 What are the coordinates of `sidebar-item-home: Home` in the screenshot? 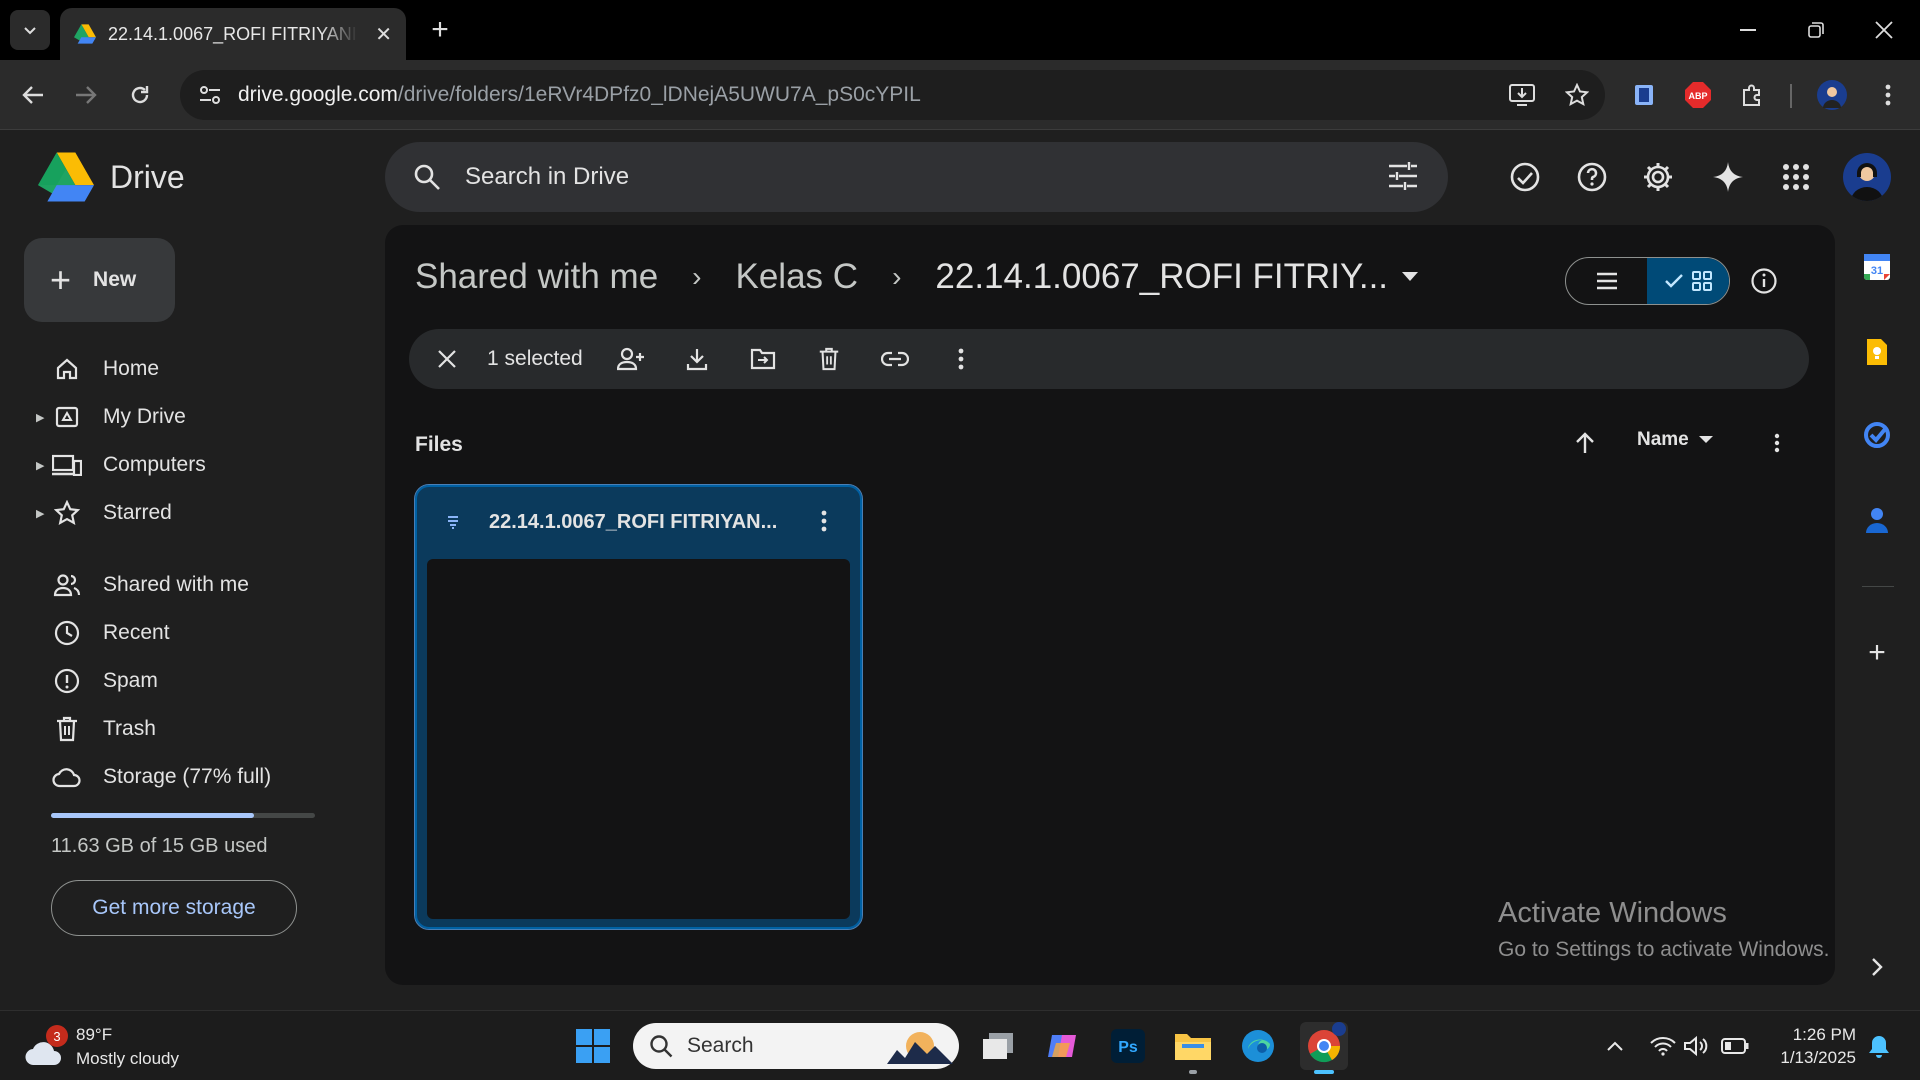 It's located at (97, 369).